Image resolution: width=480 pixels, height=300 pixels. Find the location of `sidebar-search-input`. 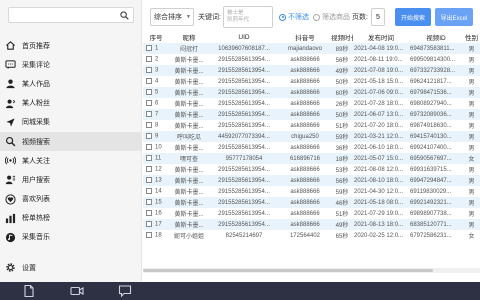

sidebar-search-input is located at coordinates (71, 15).